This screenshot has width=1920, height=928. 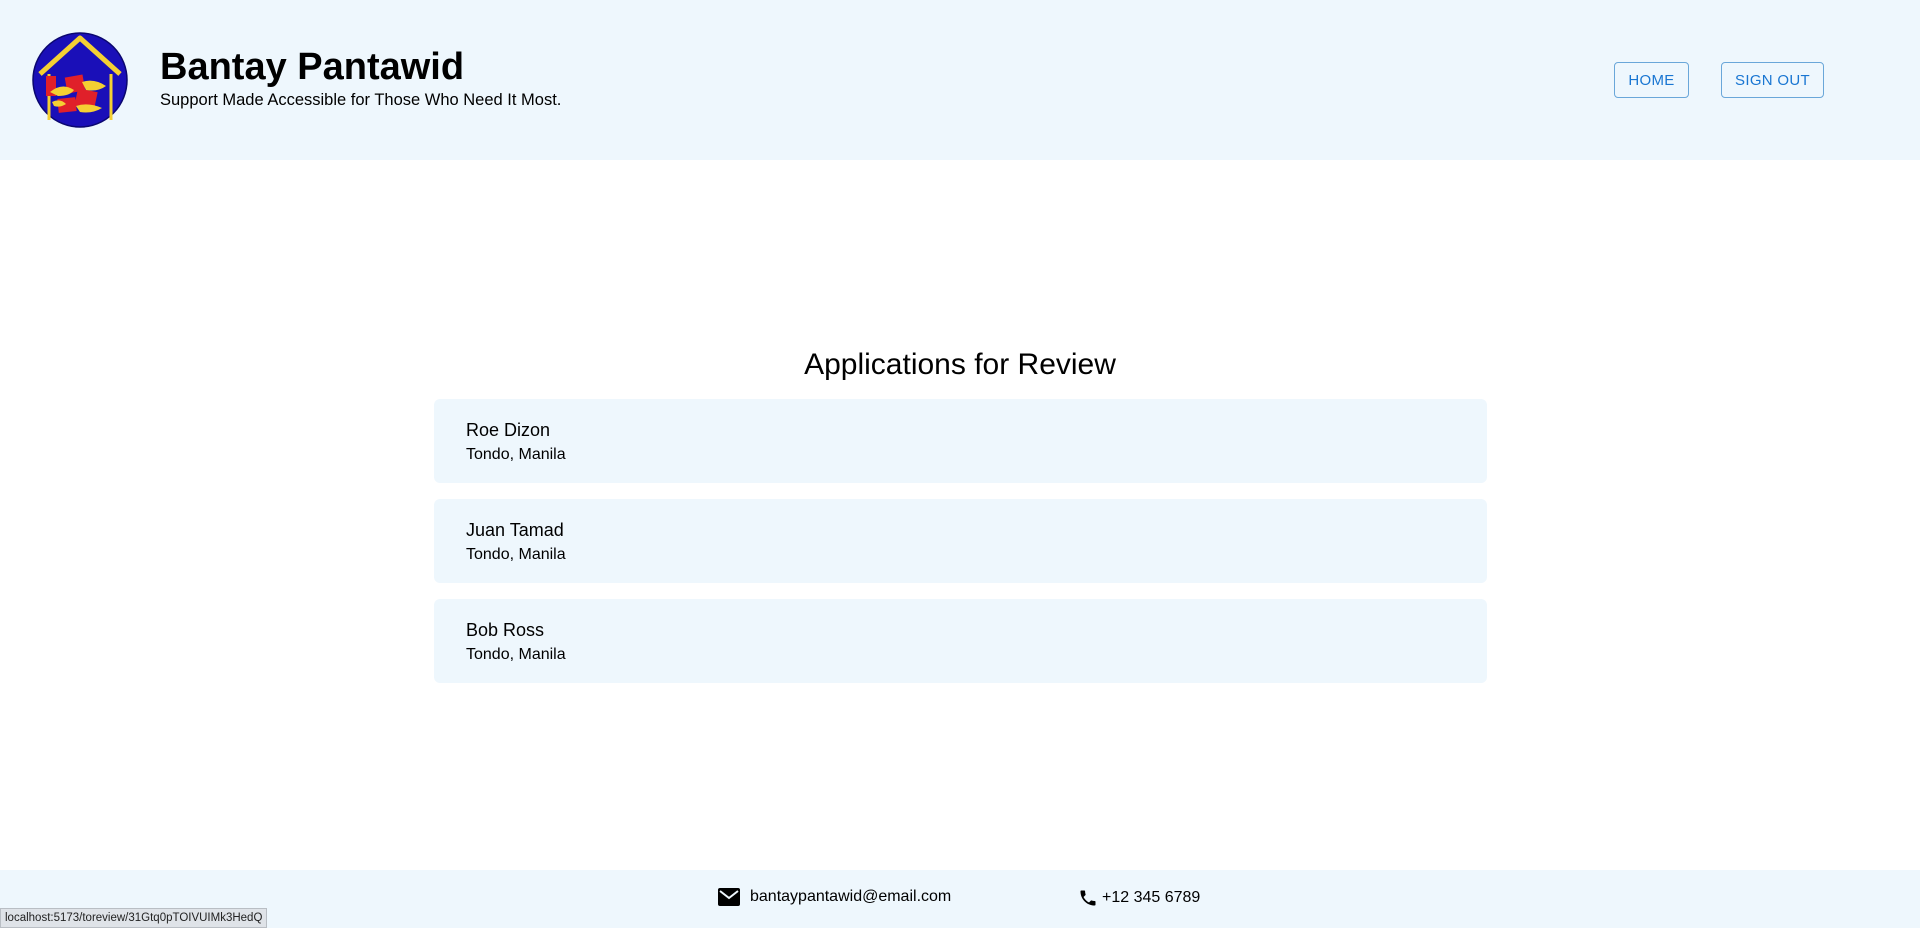 What do you see at coordinates (312, 67) in the screenshot?
I see `brand-title: Bantay Pantawid` at bounding box center [312, 67].